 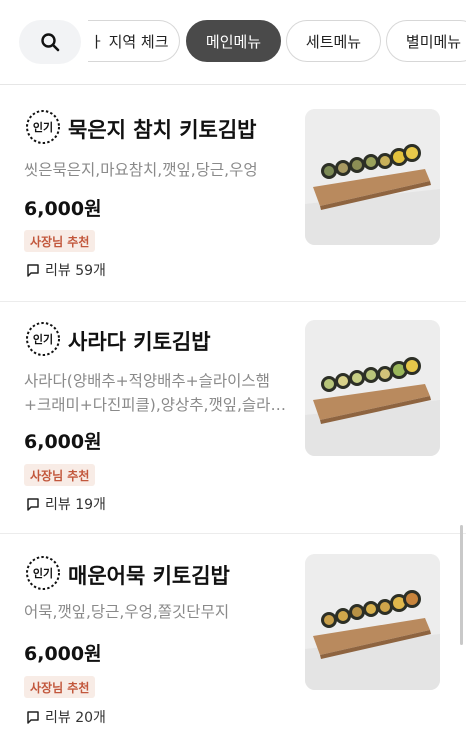 I want to click on search-button, so click(x=50, y=42).